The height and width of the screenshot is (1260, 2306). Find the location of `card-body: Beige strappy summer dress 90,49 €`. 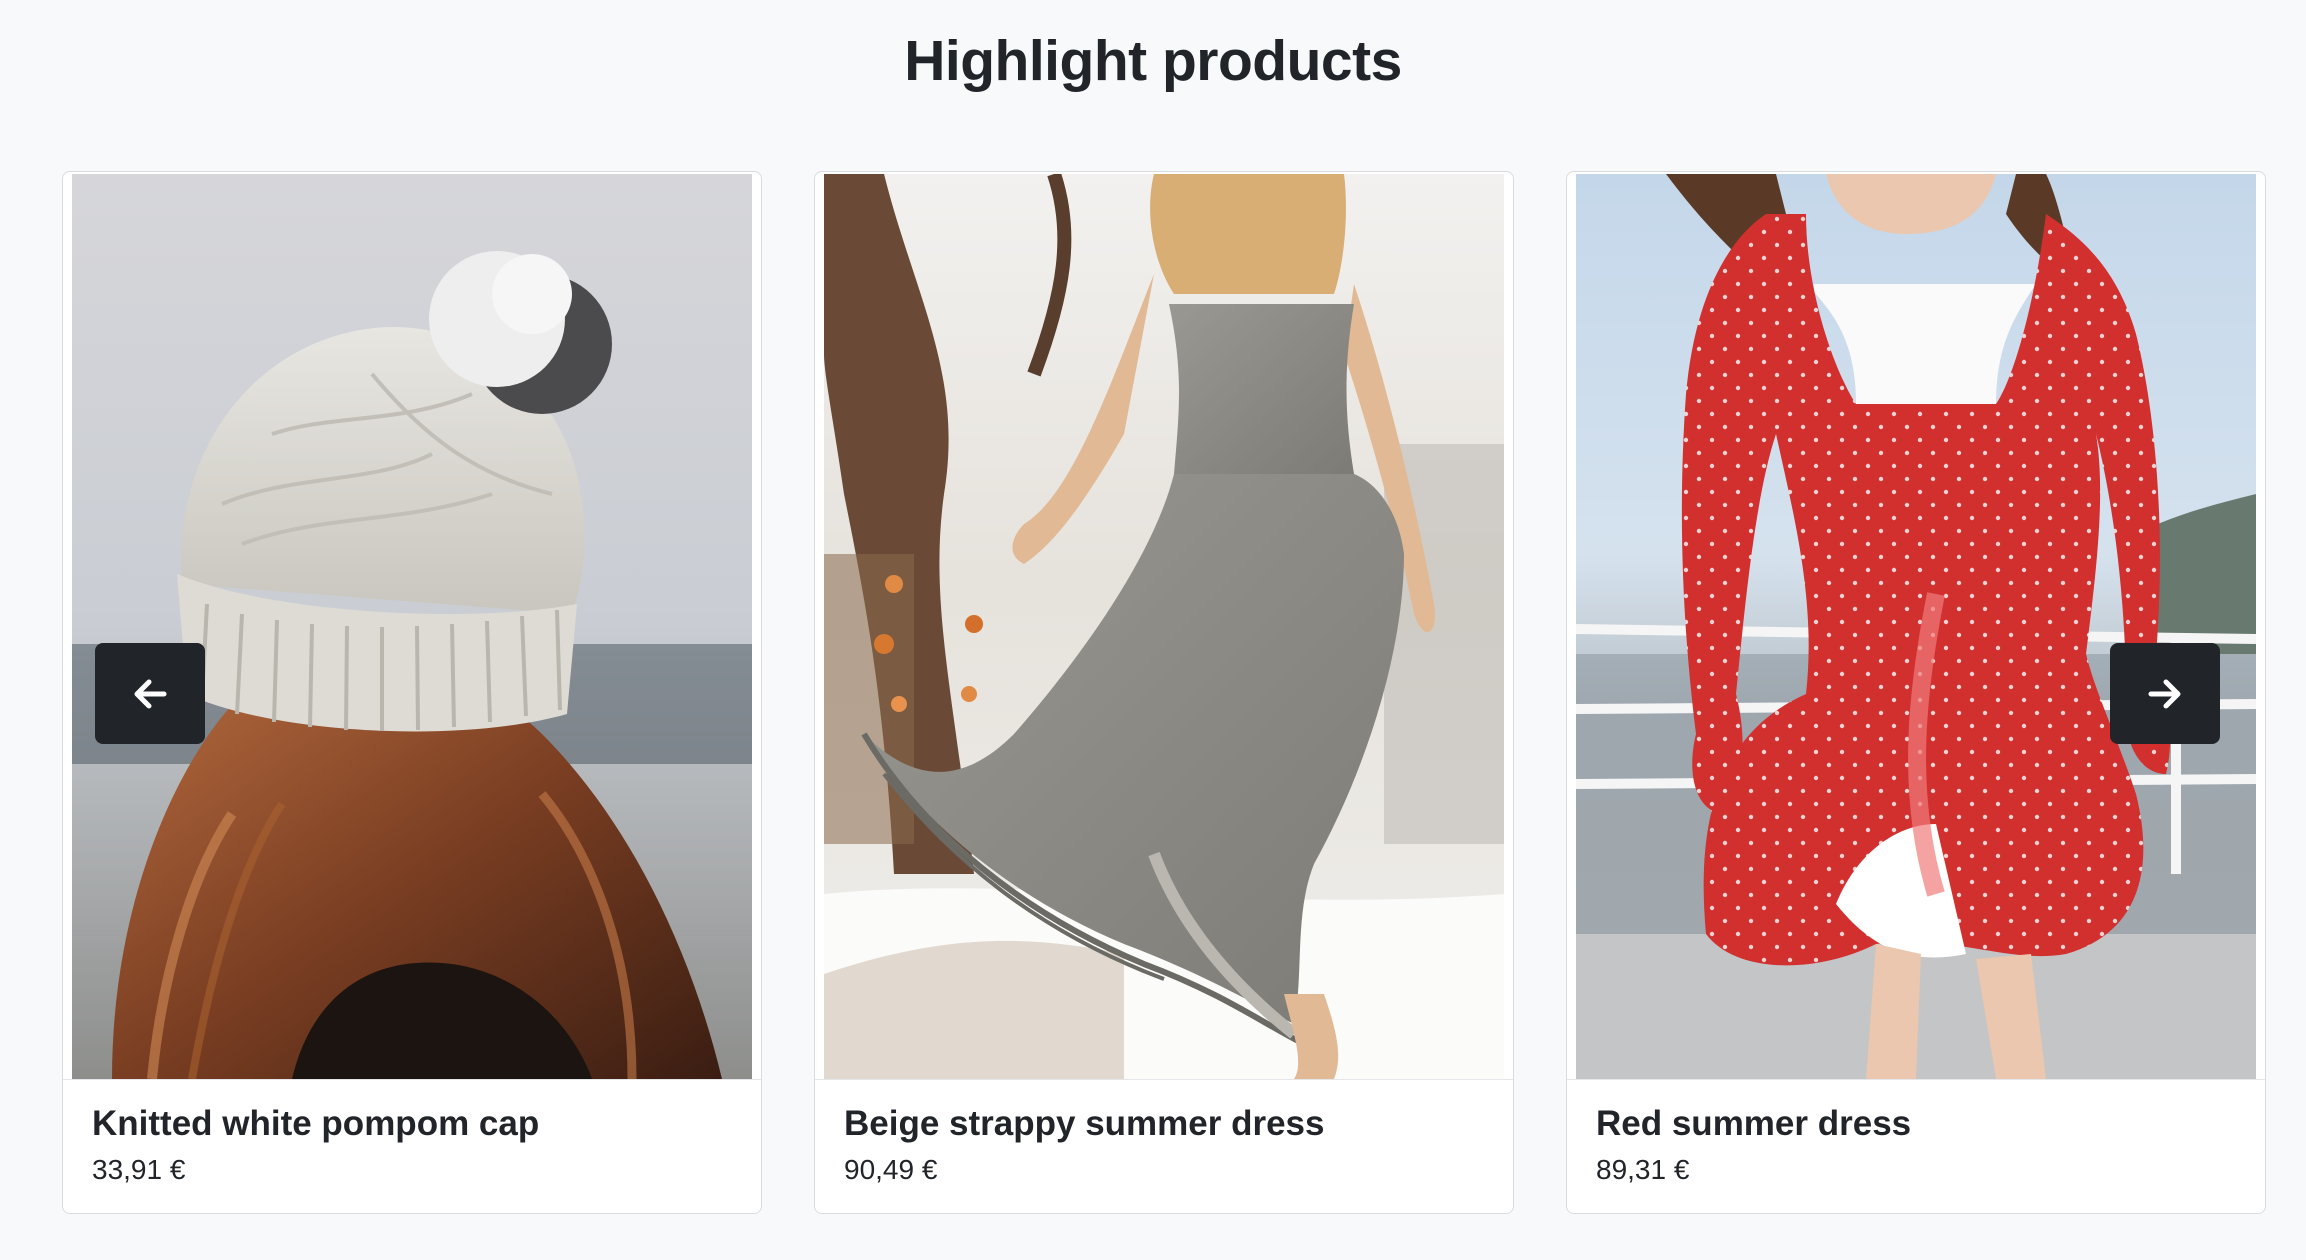

card-body: Beige strappy summer dress 90,49 € is located at coordinates (1164, 1146).